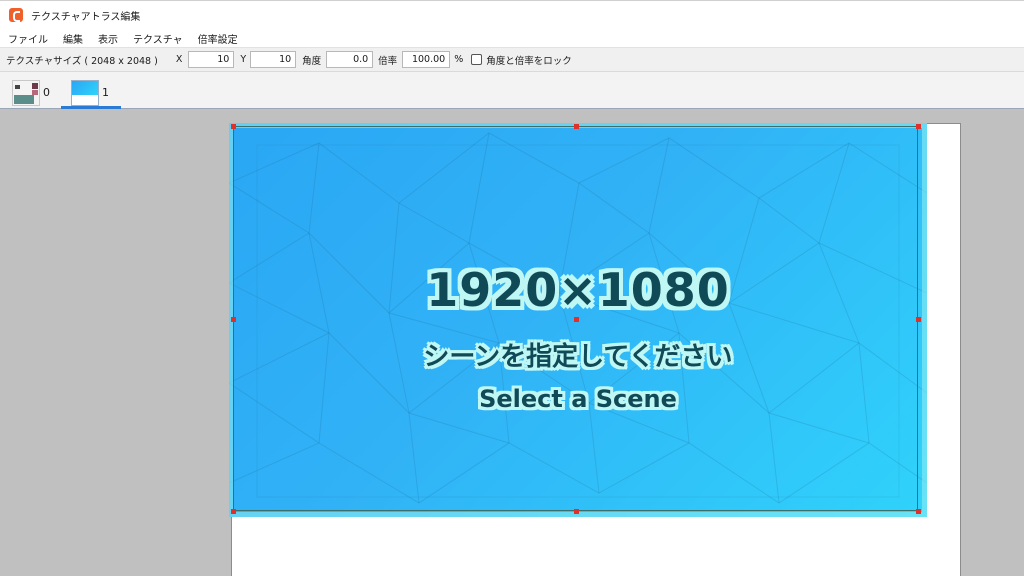  What do you see at coordinates (512, 38) in the screenshot?
I see `menu-bar: ファイル 編集 表示 テクスチャ 倍率設定` at bounding box center [512, 38].